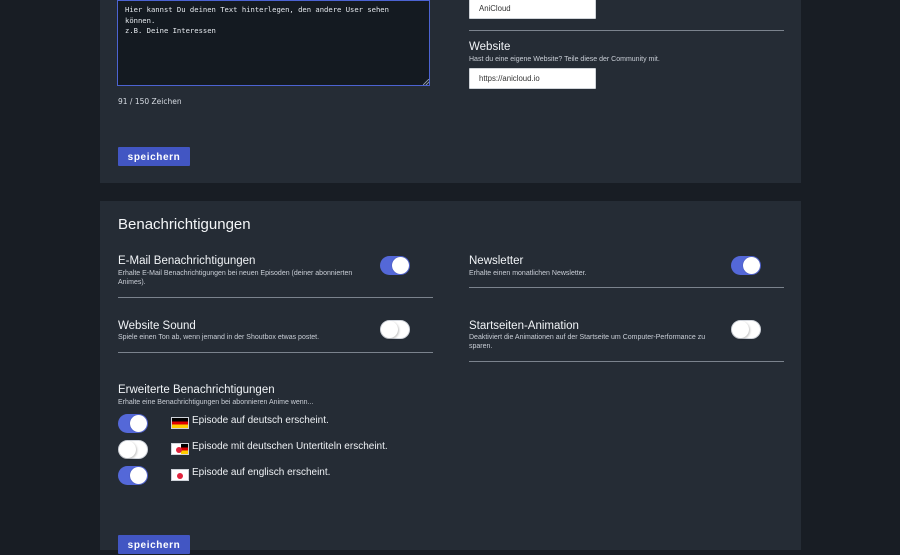 This screenshot has width=900, height=555. I want to click on newsletter-toggle, so click(746, 265).